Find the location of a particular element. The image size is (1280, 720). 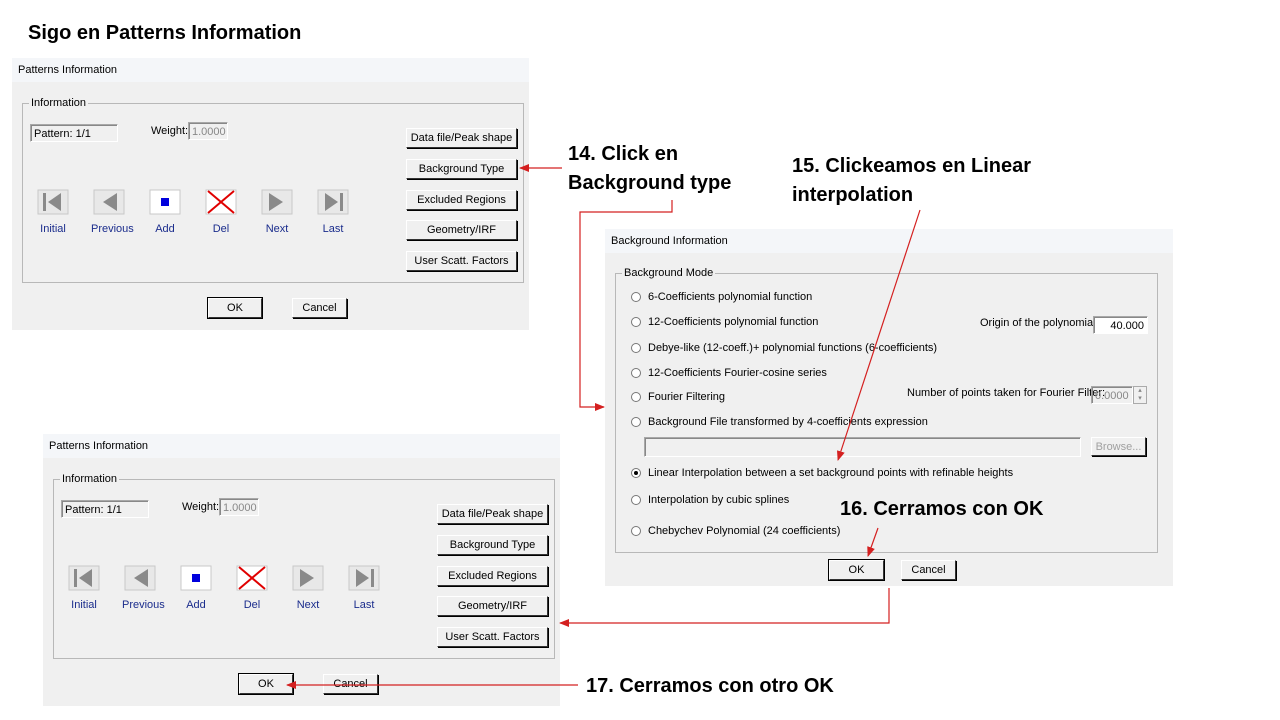

option-12-coeff-polynomial: 12-Coefficients polynomial function is located at coordinates (724, 322).